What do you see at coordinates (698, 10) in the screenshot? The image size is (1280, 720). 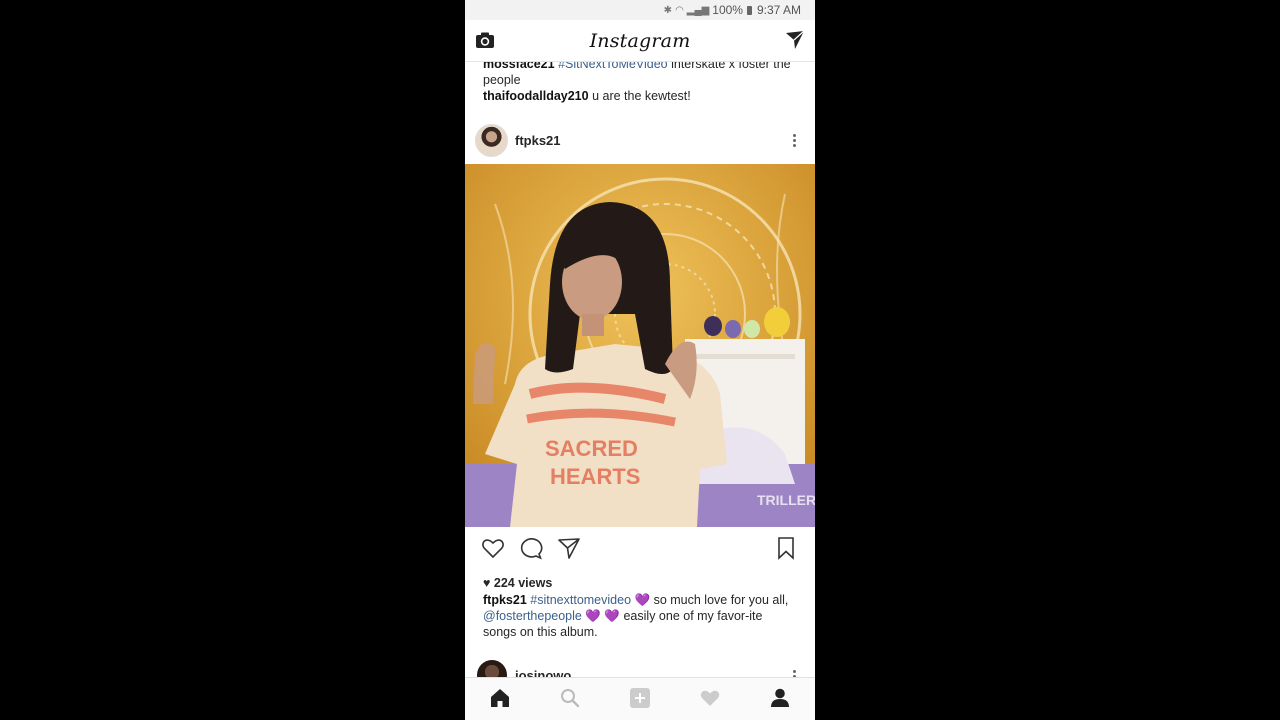 I see `signal-icon: ▂▄▆` at bounding box center [698, 10].